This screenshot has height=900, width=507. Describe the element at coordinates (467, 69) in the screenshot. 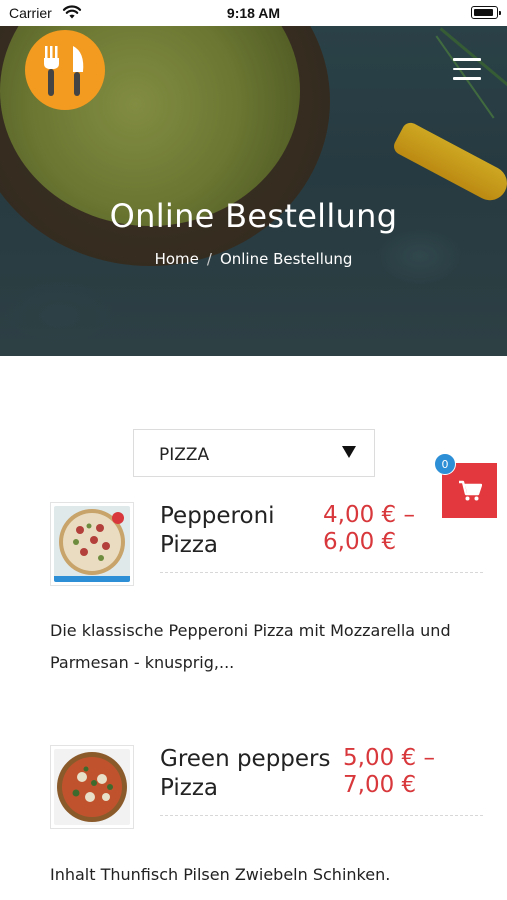

I see `hamburger-menu-icon` at that location.